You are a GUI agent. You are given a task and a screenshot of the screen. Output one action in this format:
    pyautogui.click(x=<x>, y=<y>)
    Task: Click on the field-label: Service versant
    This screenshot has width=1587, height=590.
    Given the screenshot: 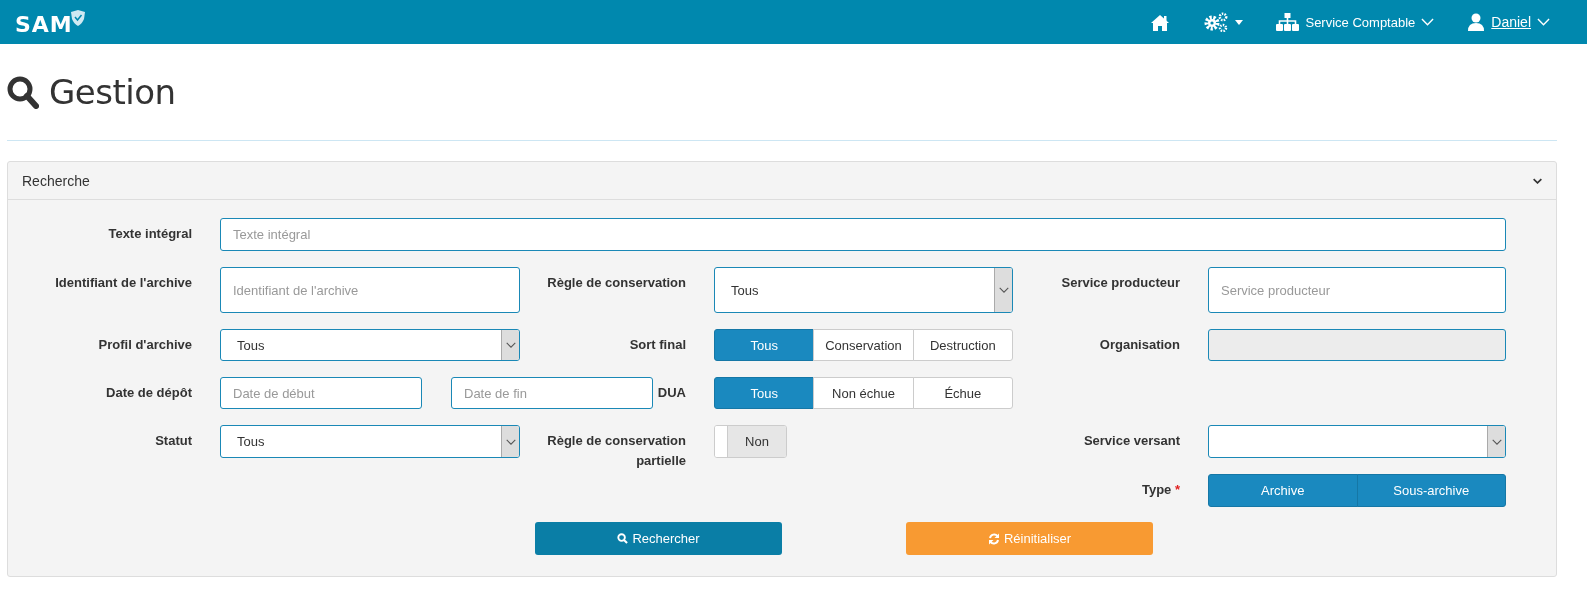 What is the action you would take?
    pyautogui.click(x=1131, y=440)
    